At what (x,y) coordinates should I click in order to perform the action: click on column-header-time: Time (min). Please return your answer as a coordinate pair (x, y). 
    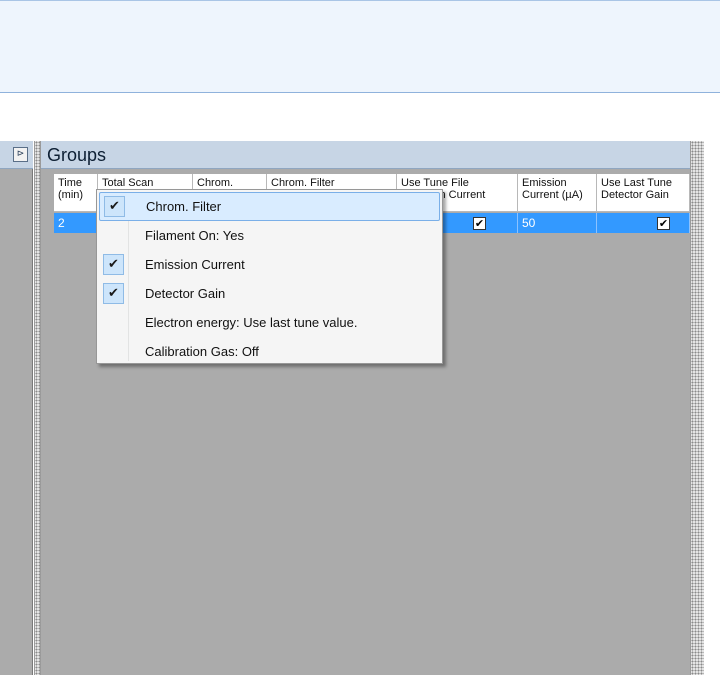
    Looking at the image, I should click on (76, 193).